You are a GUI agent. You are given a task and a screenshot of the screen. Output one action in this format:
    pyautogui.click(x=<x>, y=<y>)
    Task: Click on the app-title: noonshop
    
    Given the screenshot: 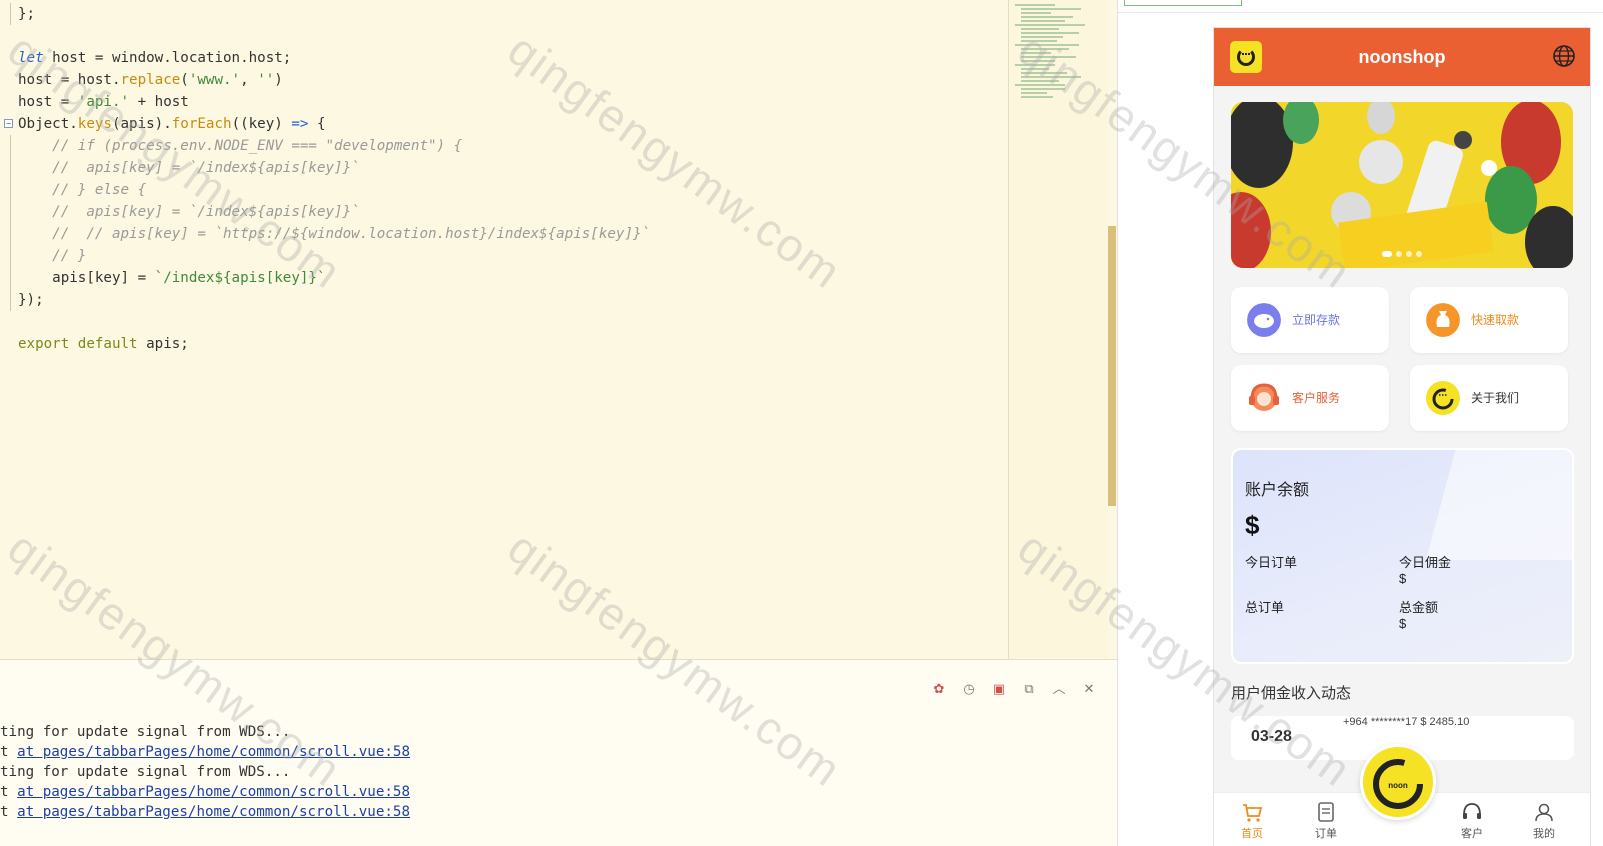 What is the action you would take?
    pyautogui.click(x=1402, y=57)
    